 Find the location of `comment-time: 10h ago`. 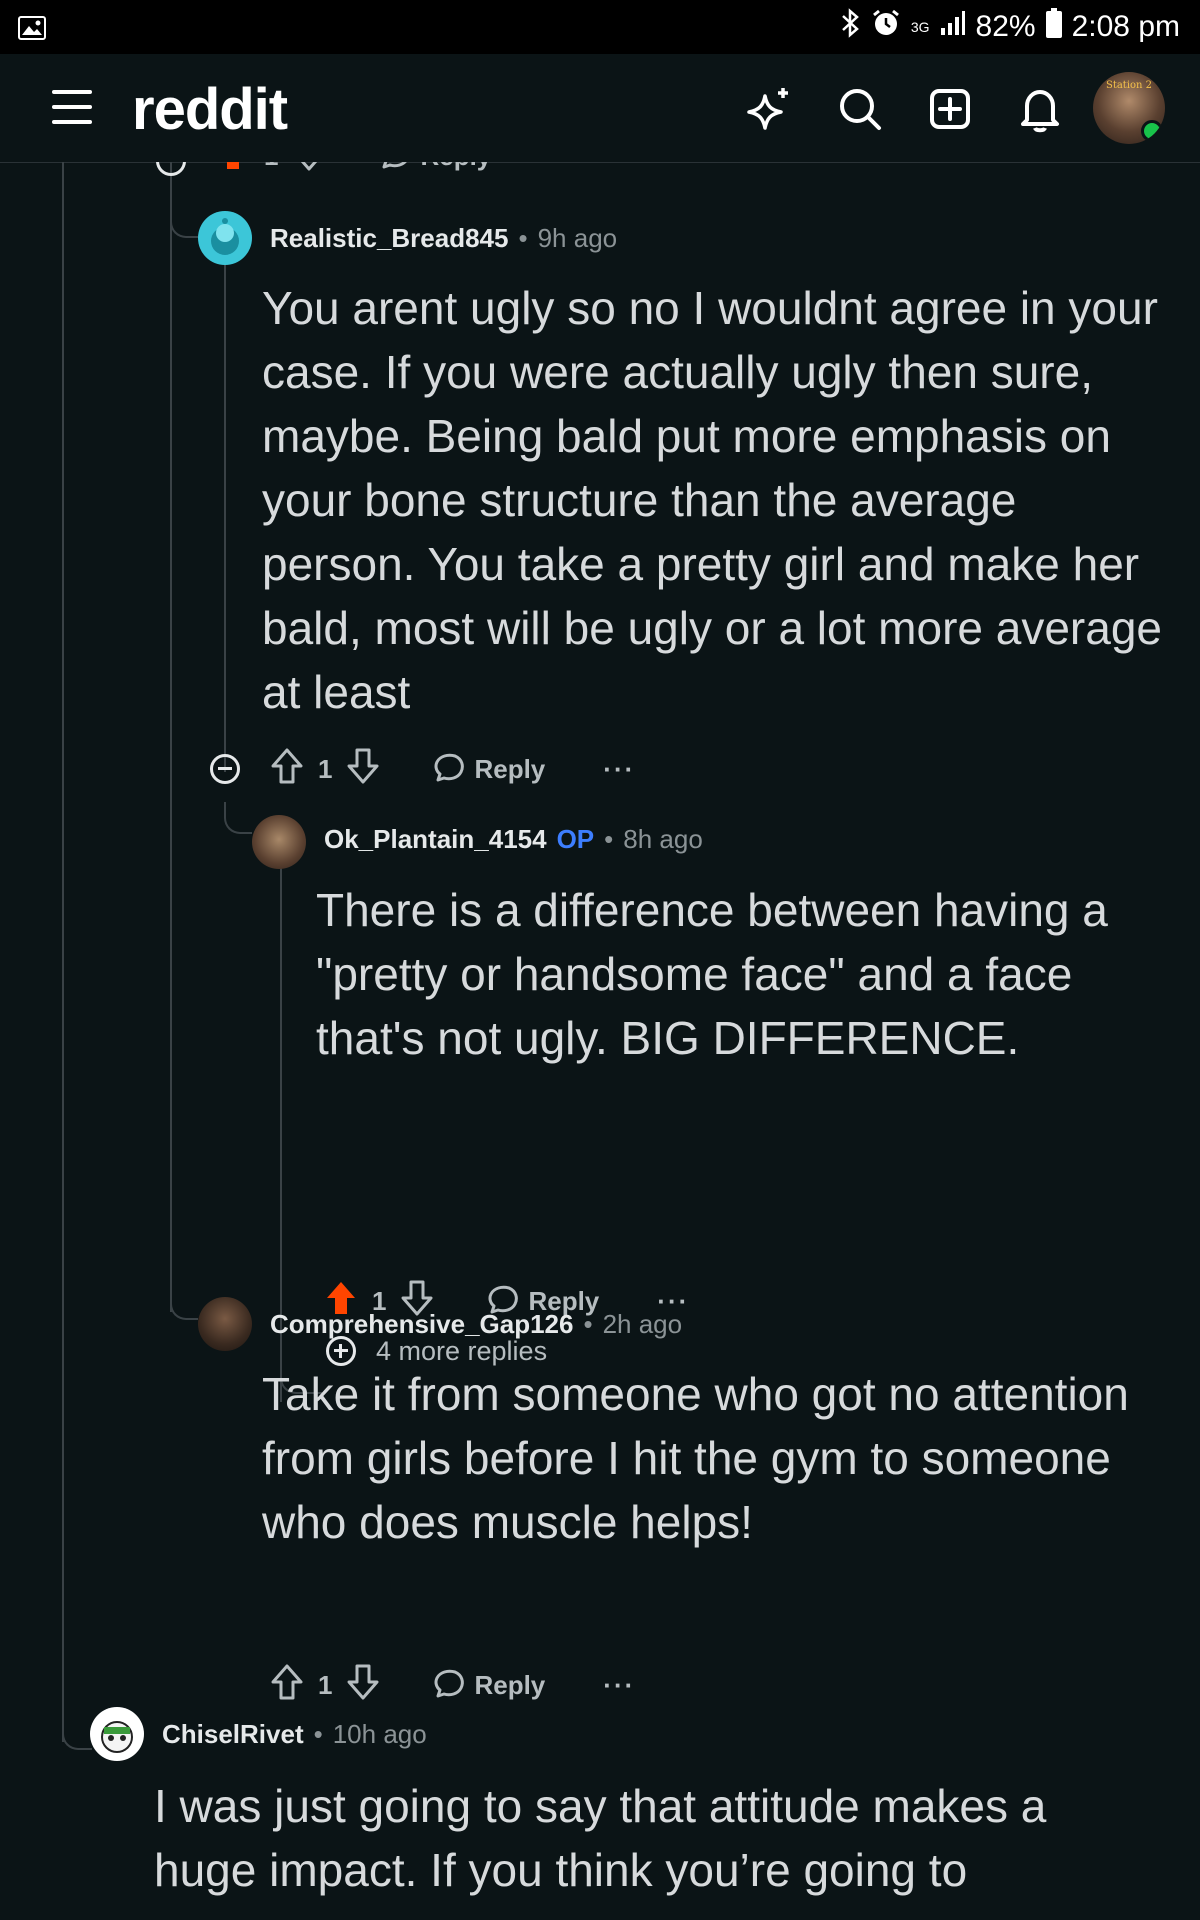

comment-time: 10h ago is located at coordinates (379, 1733).